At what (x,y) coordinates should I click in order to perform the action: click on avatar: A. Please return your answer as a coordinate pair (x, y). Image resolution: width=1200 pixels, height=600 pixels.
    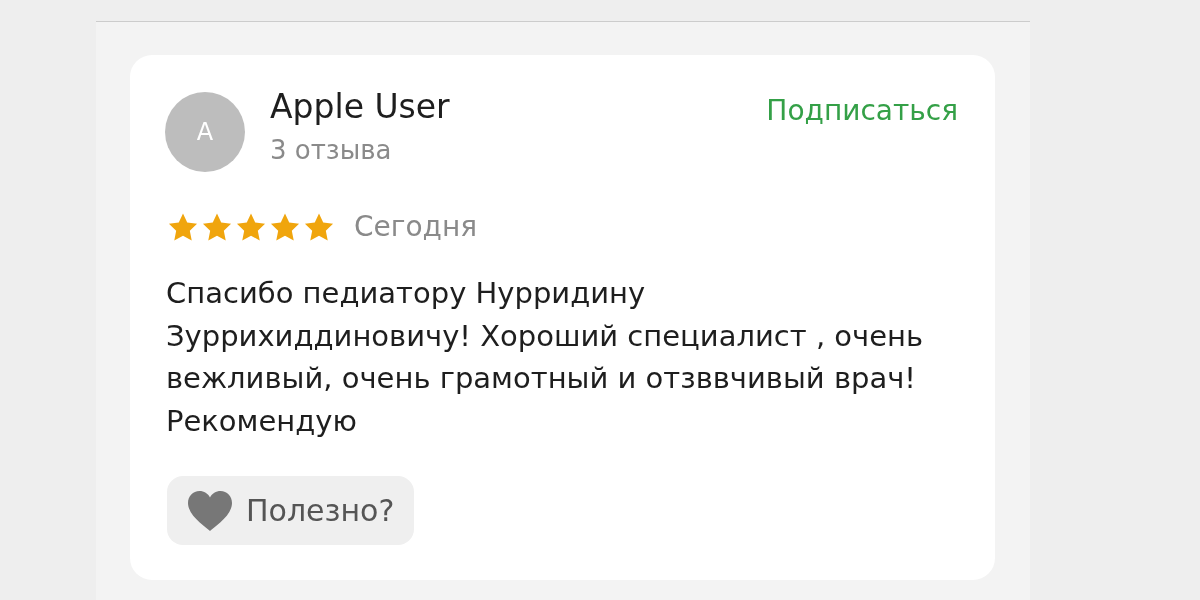
    Looking at the image, I should click on (205, 132).